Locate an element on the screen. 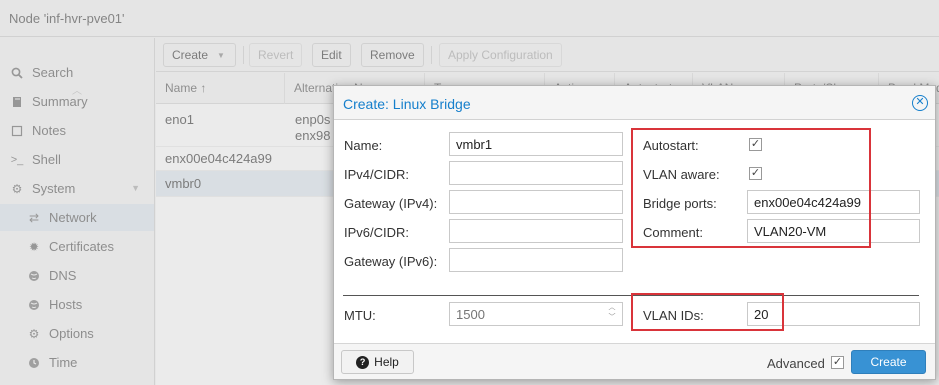 Image resolution: width=939 pixels, height=385 pixels. mtu-spinner-icon: ︿ ﹀ is located at coordinates (612, 314).